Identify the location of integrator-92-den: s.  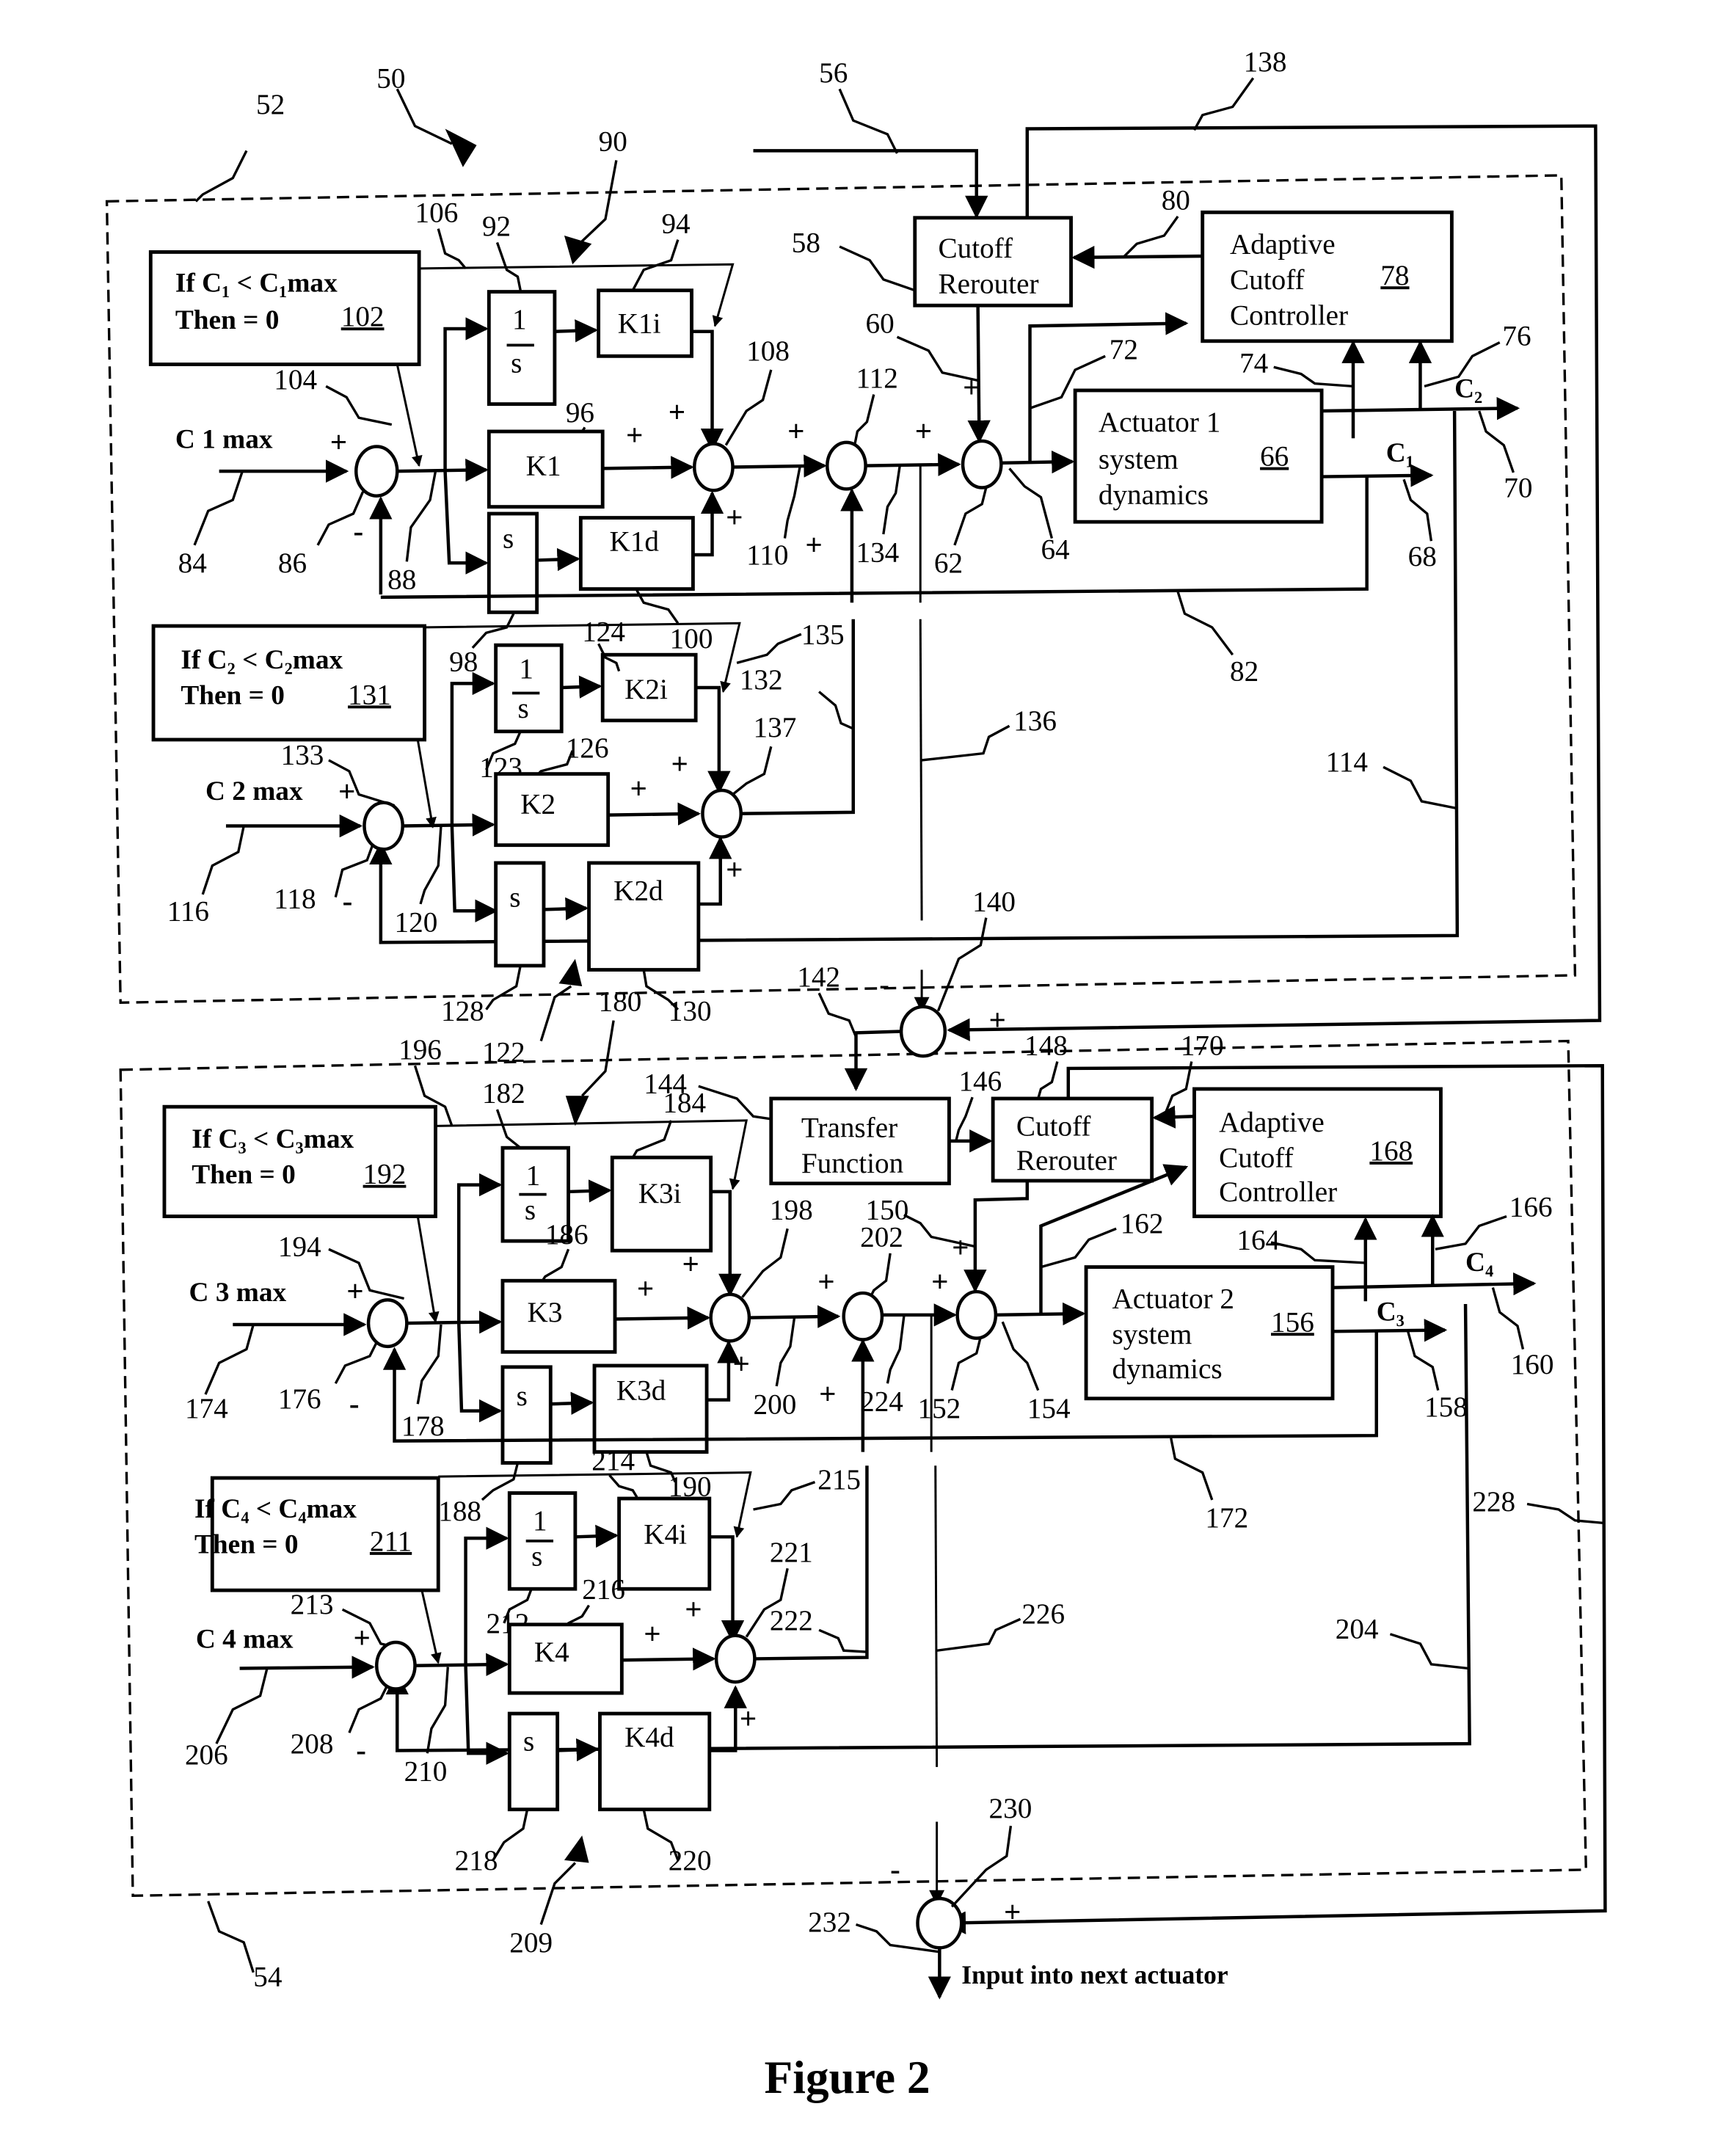
(516, 363).